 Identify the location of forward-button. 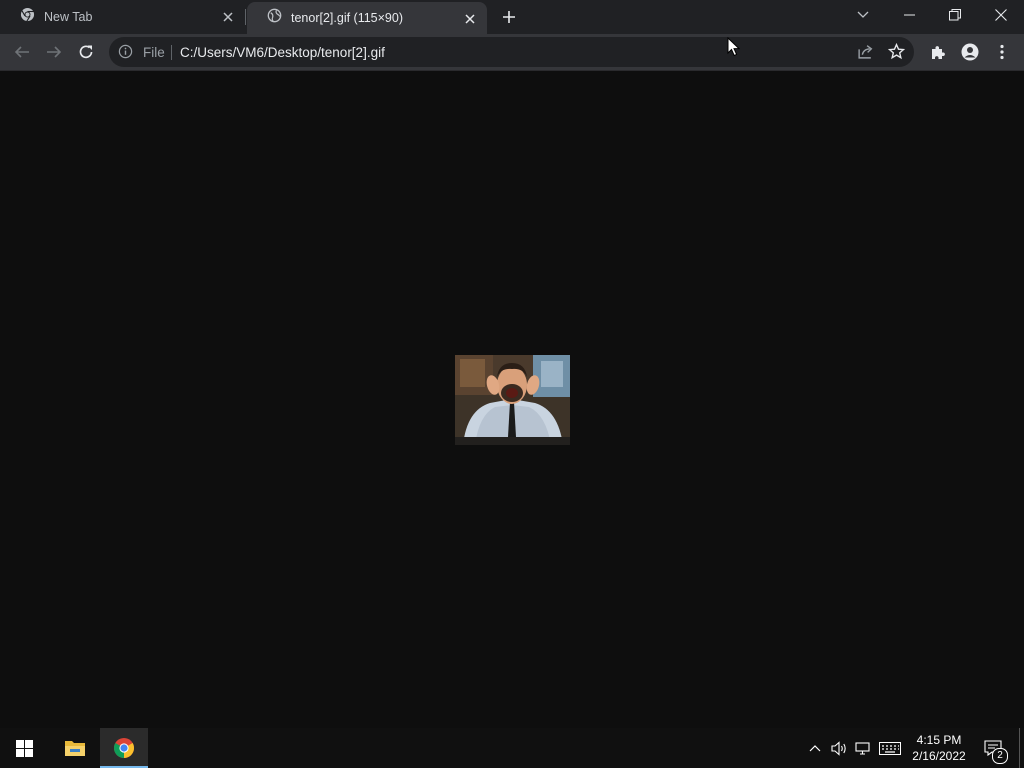
(54, 52).